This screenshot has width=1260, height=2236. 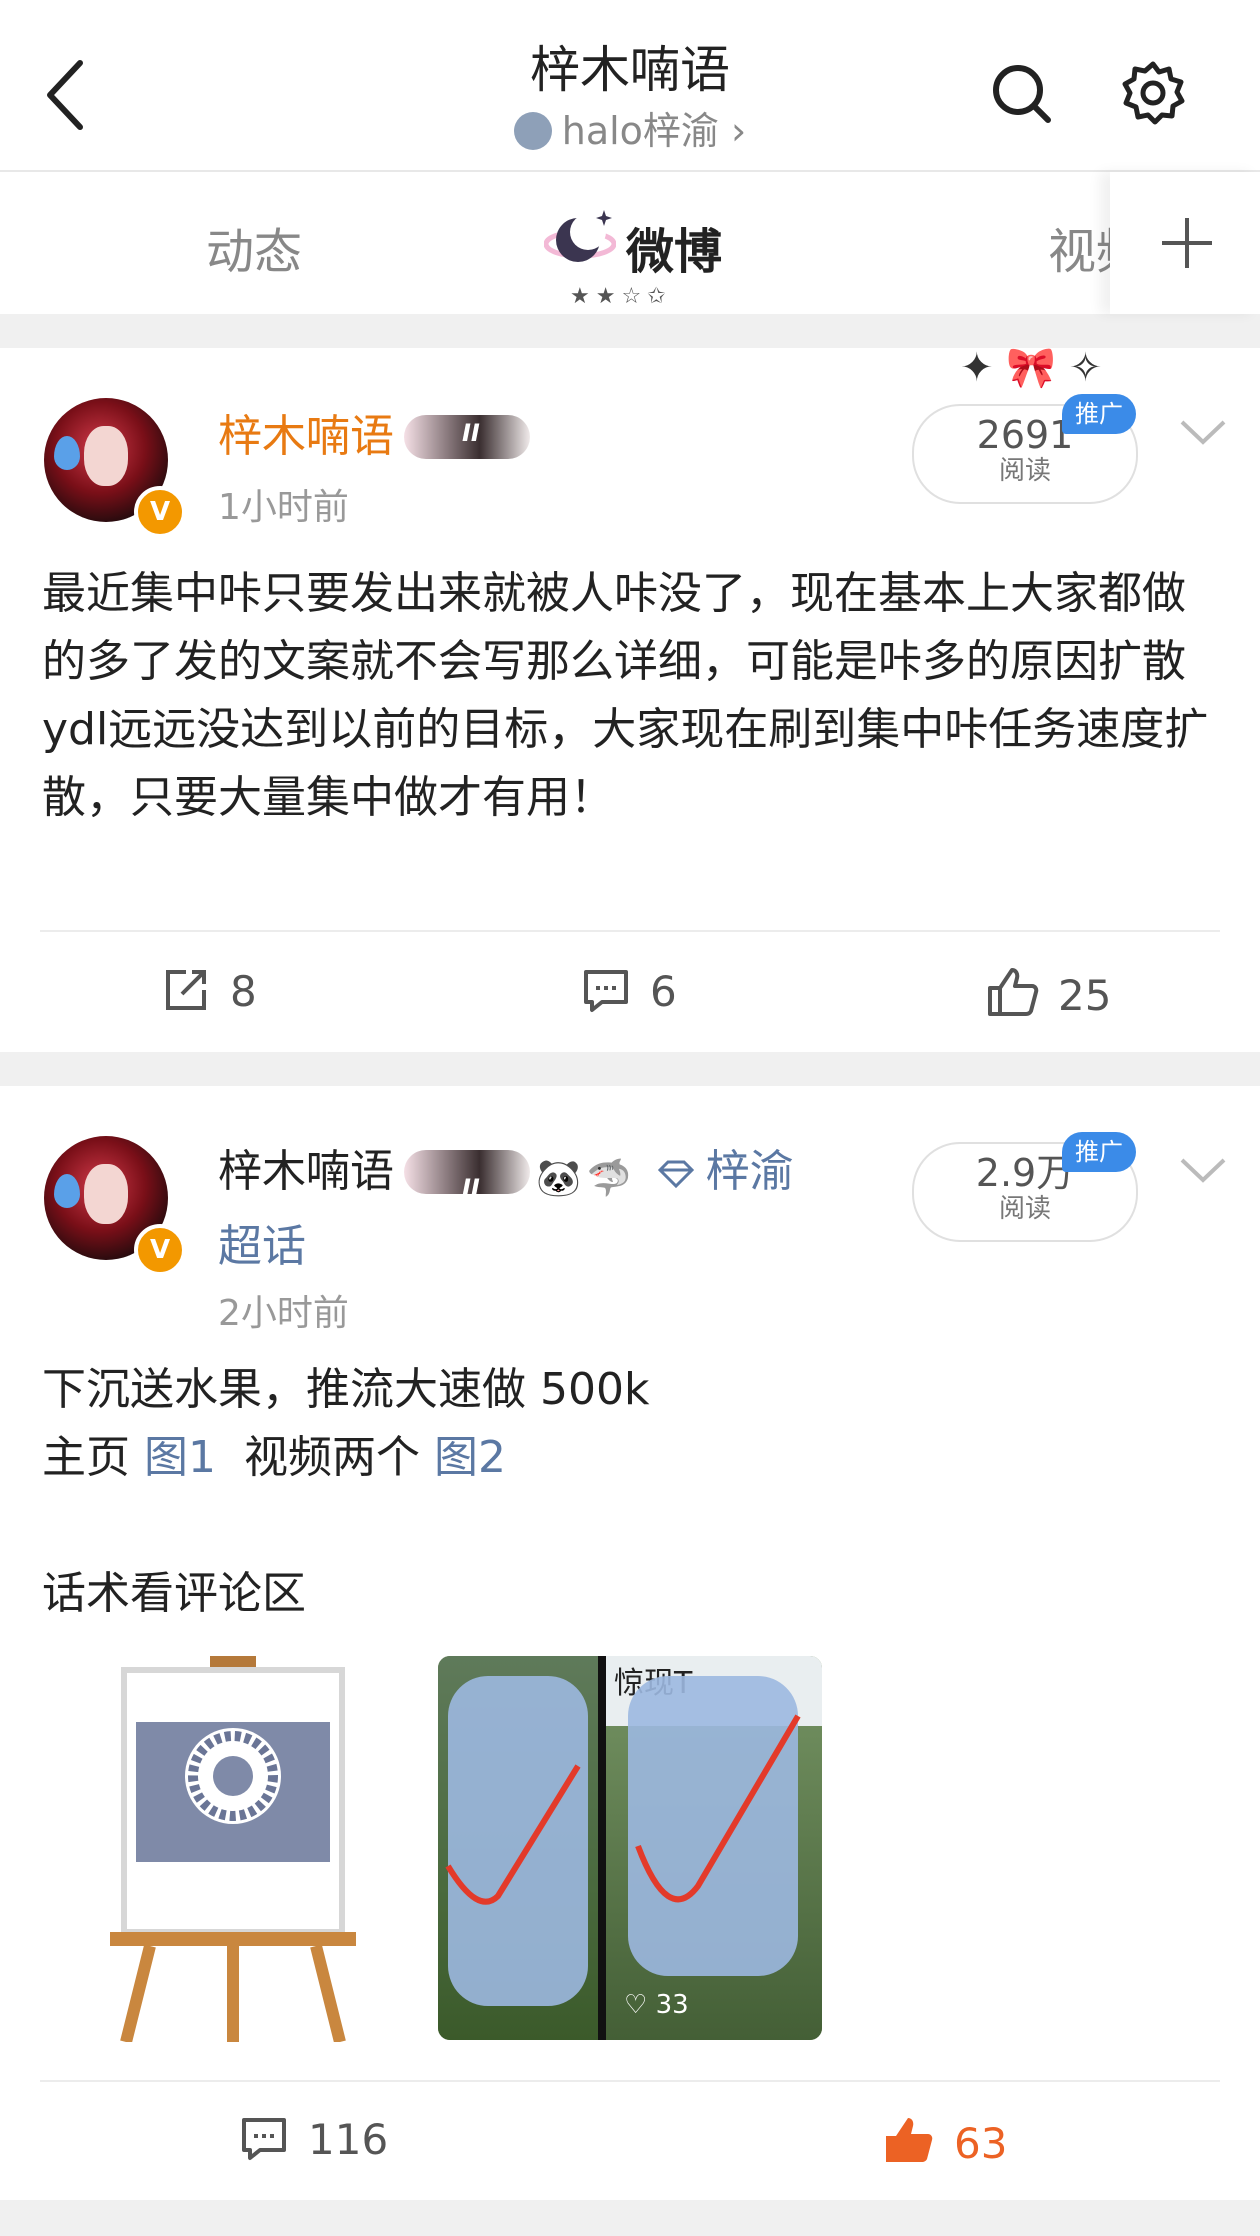 What do you see at coordinates (1153, 93) in the screenshot?
I see `gear-icon` at bounding box center [1153, 93].